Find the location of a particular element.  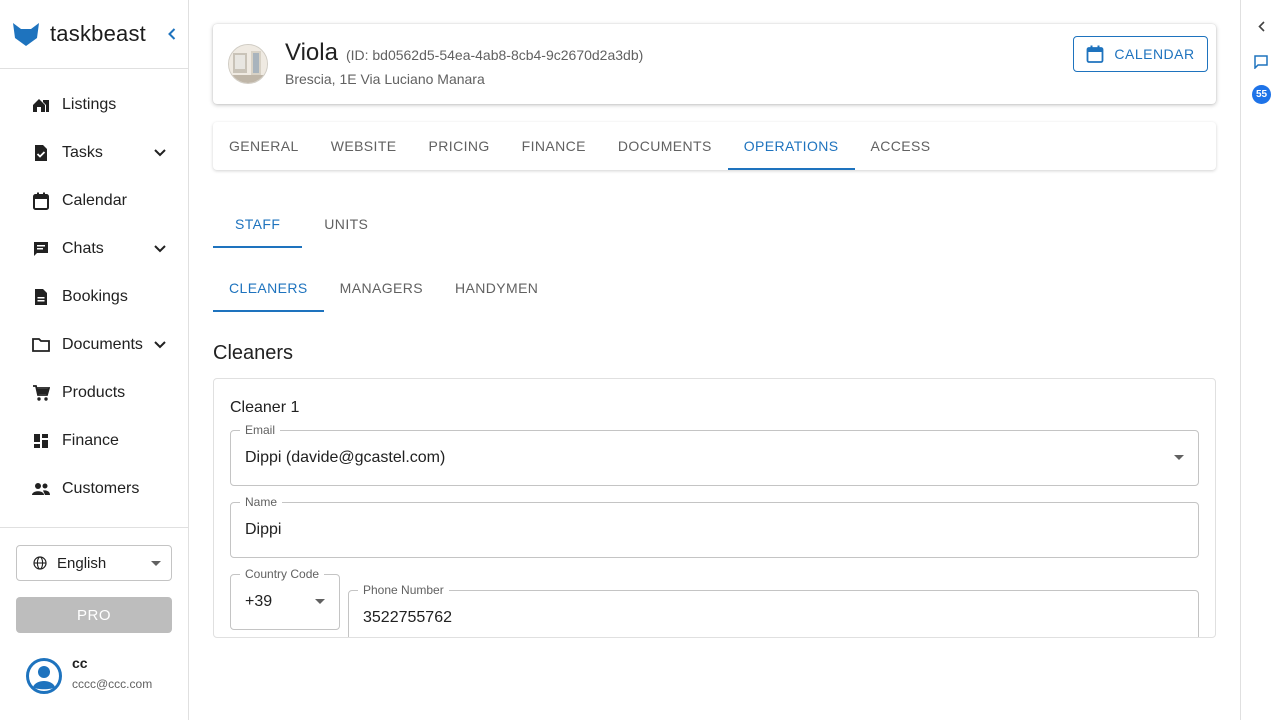

tab-finance: FINANCE is located at coordinates (554, 146).